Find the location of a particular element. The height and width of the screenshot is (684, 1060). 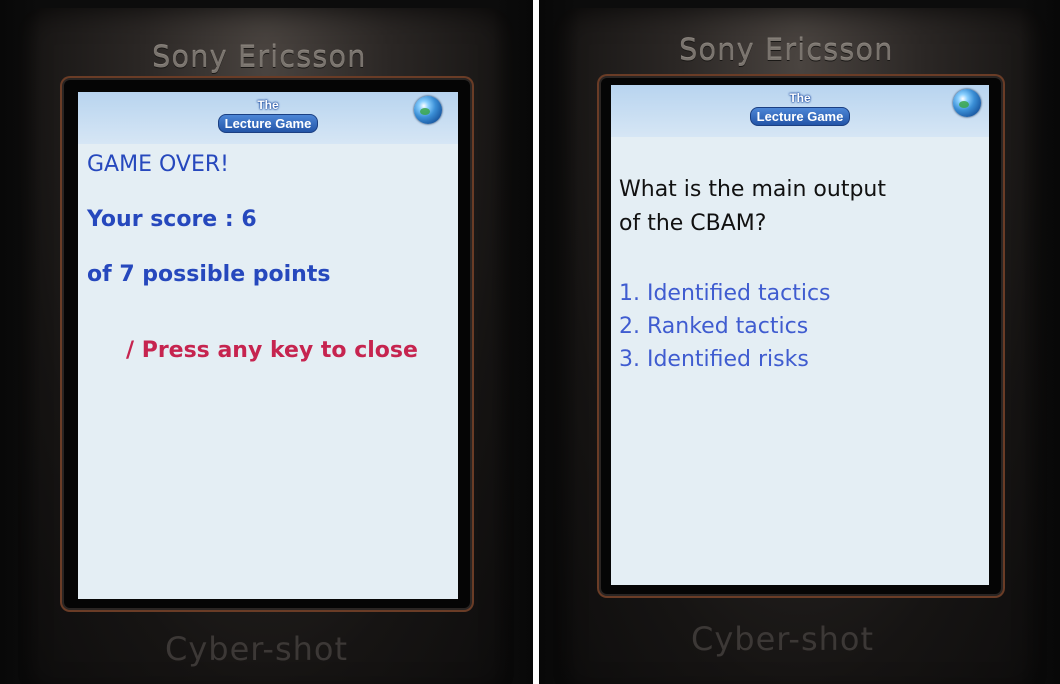

answer-option-3: 3. Identified risks is located at coordinates (714, 359).